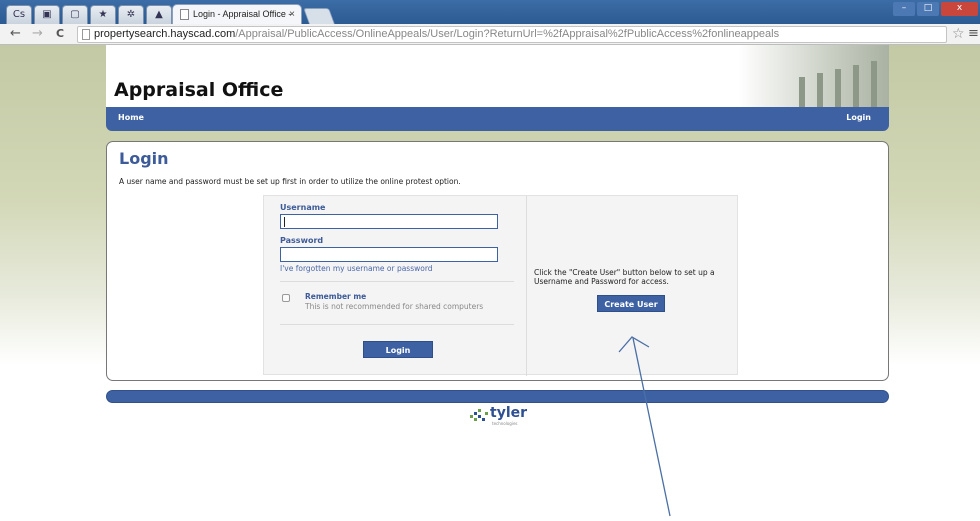 Image resolution: width=980 pixels, height=521 pixels. I want to click on header-building-image, so click(814, 76).